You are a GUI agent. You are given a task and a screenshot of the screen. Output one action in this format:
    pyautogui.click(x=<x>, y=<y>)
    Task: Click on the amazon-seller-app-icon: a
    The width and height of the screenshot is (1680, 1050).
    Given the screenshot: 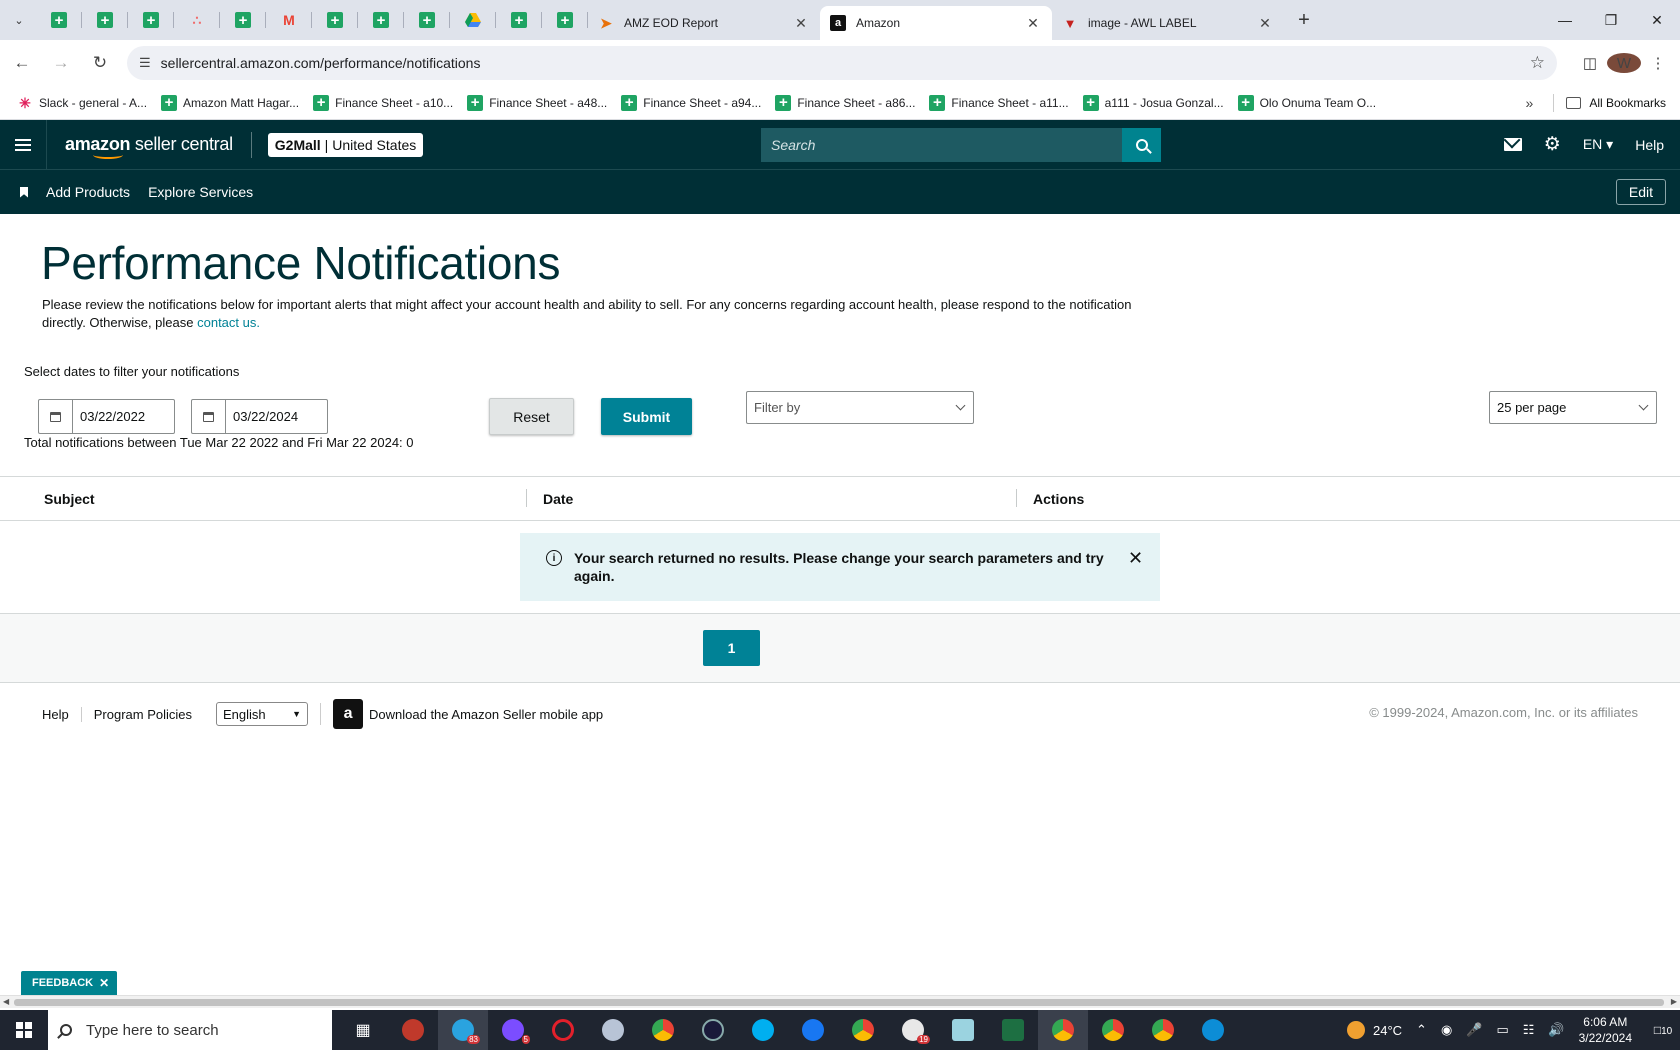 What is the action you would take?
    pyautogui.click(x=348, y=714)
    